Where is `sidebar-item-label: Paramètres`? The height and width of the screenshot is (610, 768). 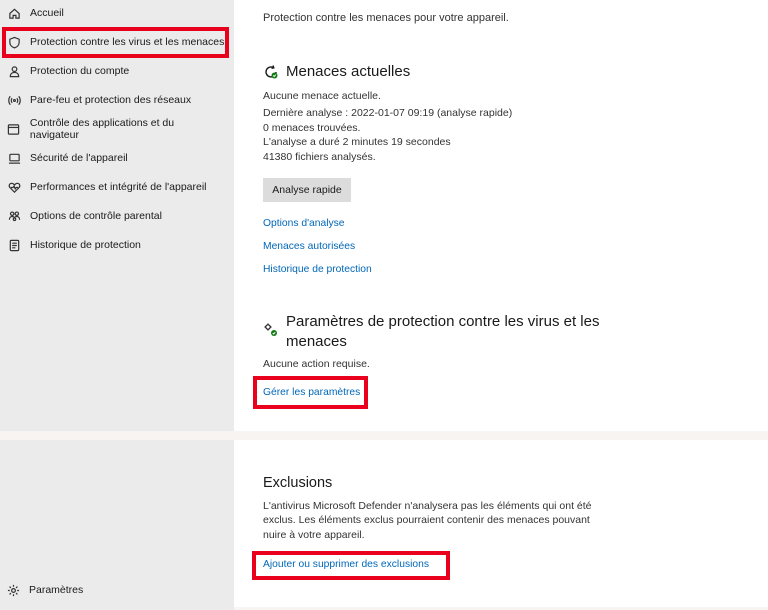
sidebar-item-label: Paramètres is located at coordinates (56, 590).